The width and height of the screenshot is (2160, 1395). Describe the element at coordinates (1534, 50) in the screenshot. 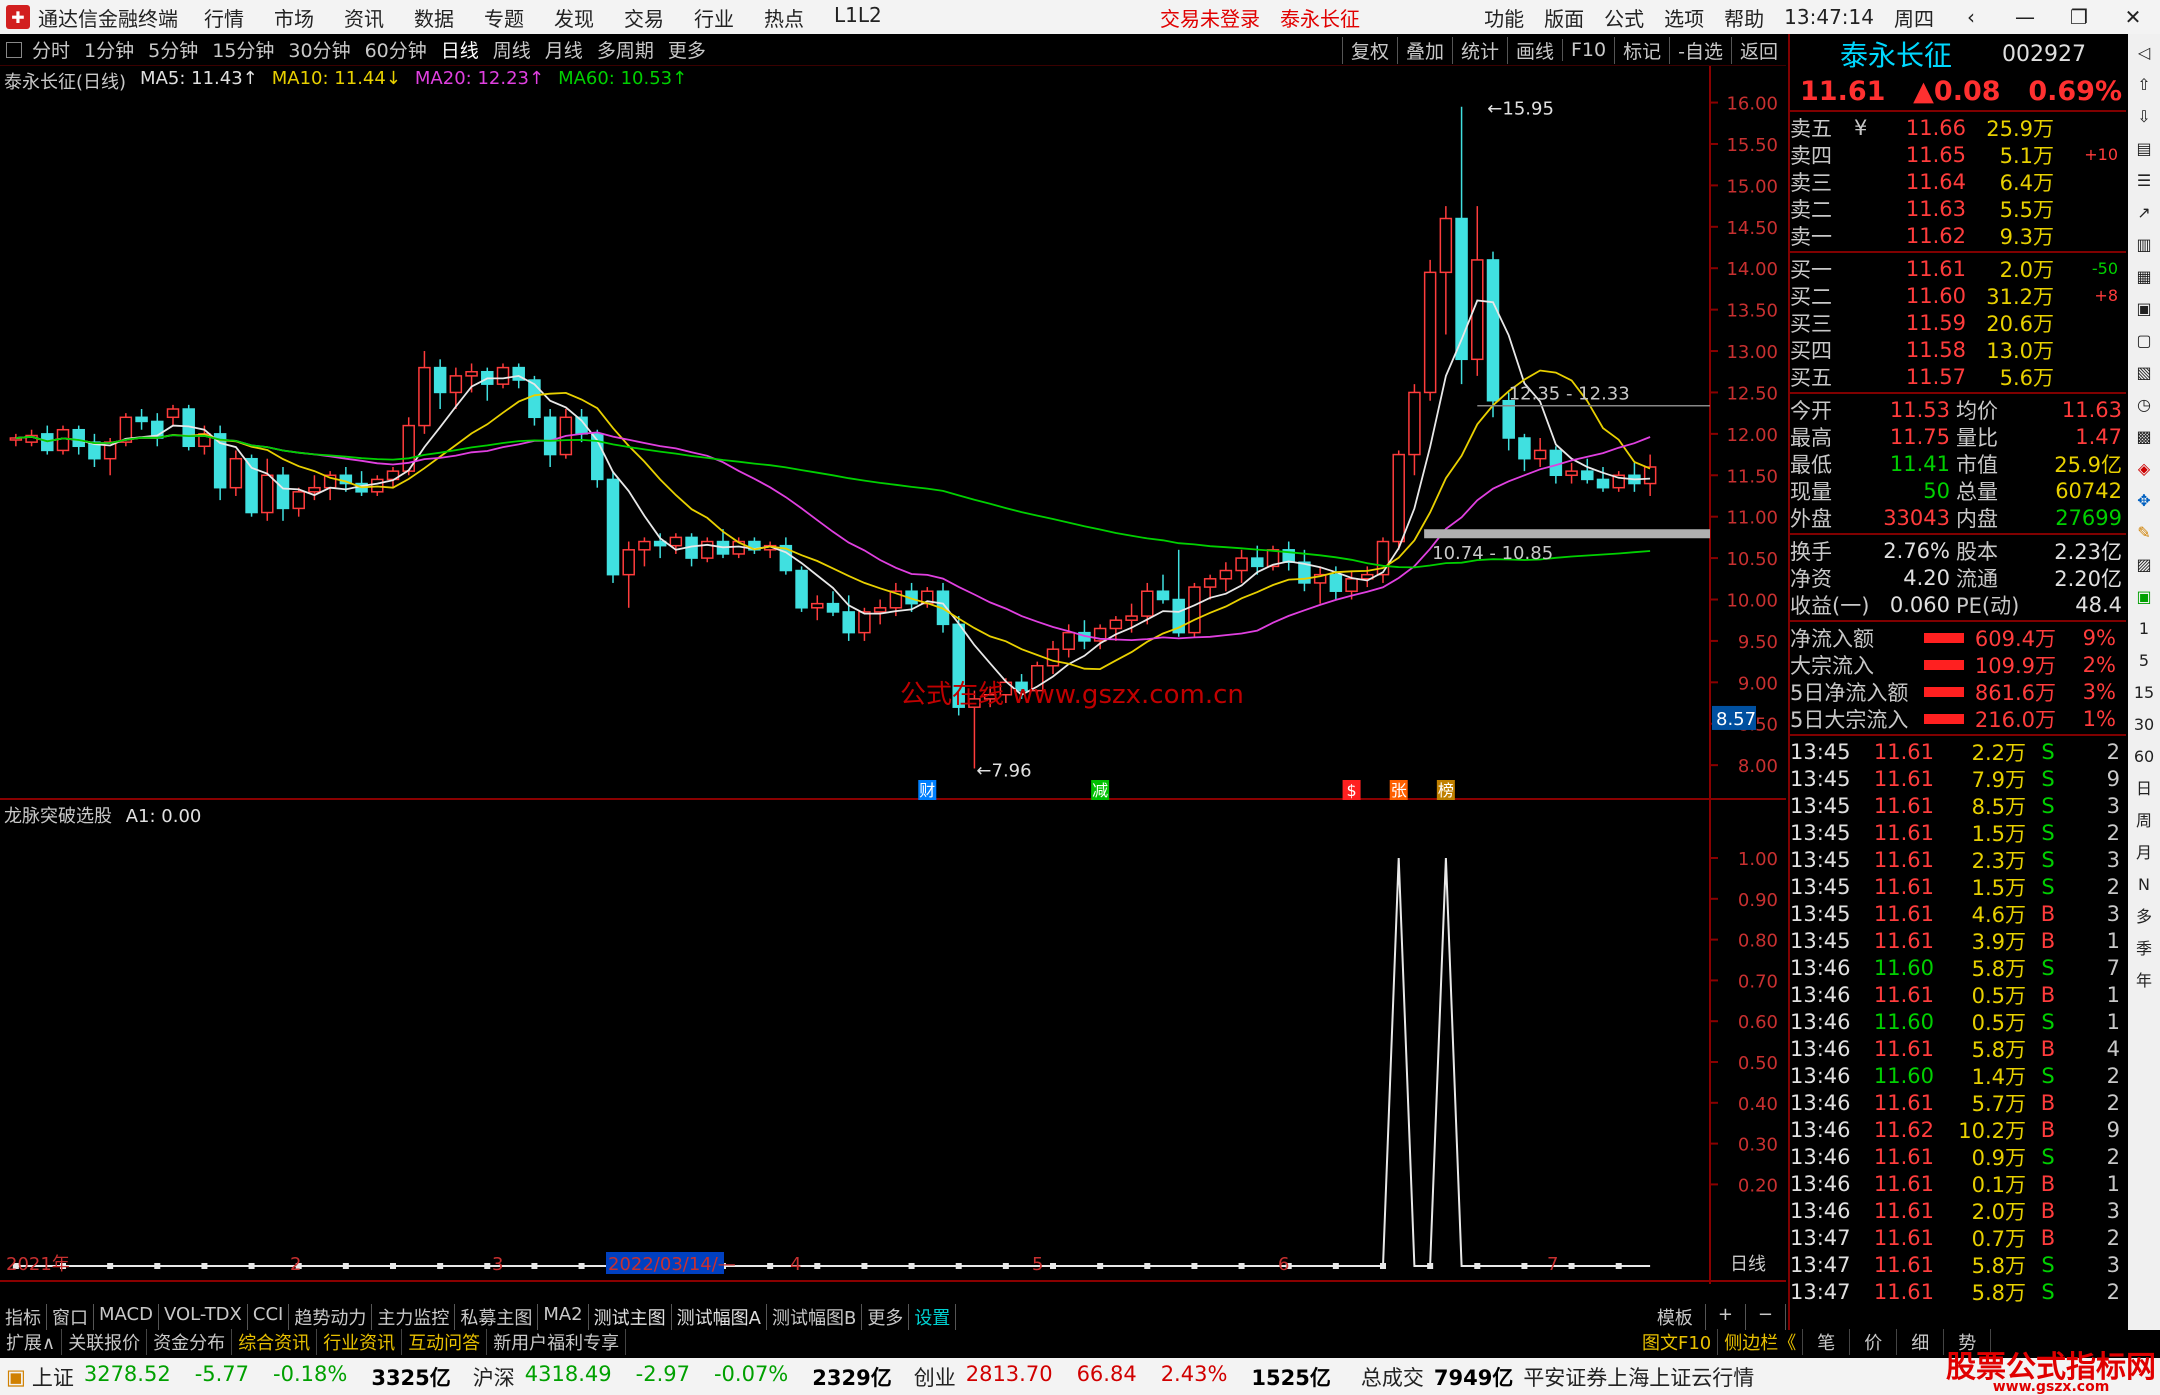

I see `chart-tool-3: 画线` at that location.